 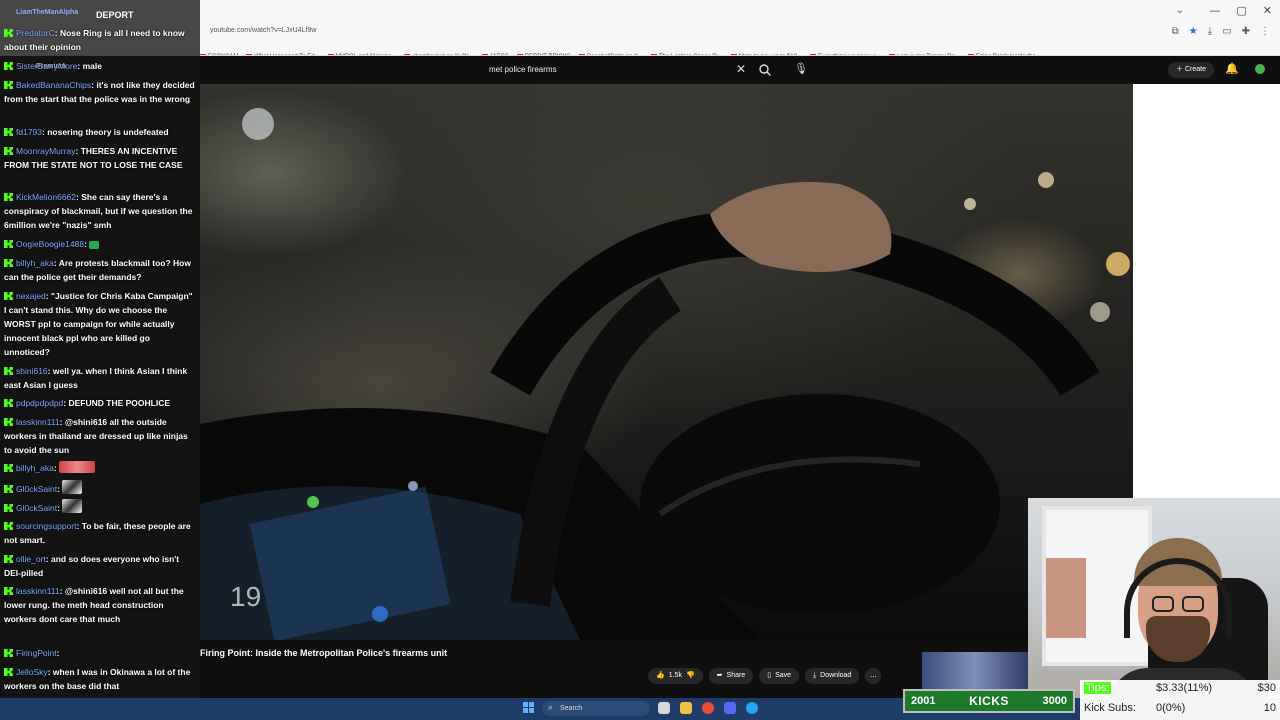 What do you see at coordinates (1266, 688) in the screenshot?
I see `tips-goal: $30` at bounding box center [1266, 688].